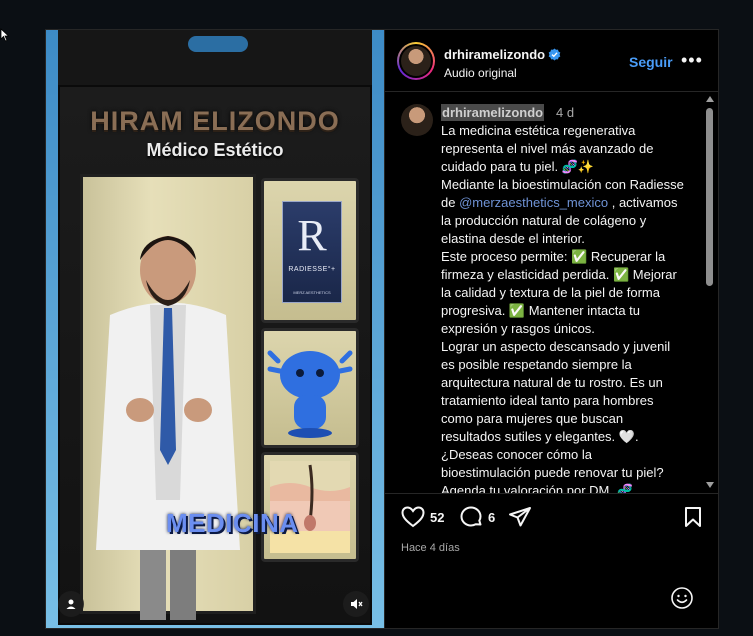 The image size is (753, 636). Describe the element at coordinates (215, 59) in the screenshot. I see `package-top` at that location.